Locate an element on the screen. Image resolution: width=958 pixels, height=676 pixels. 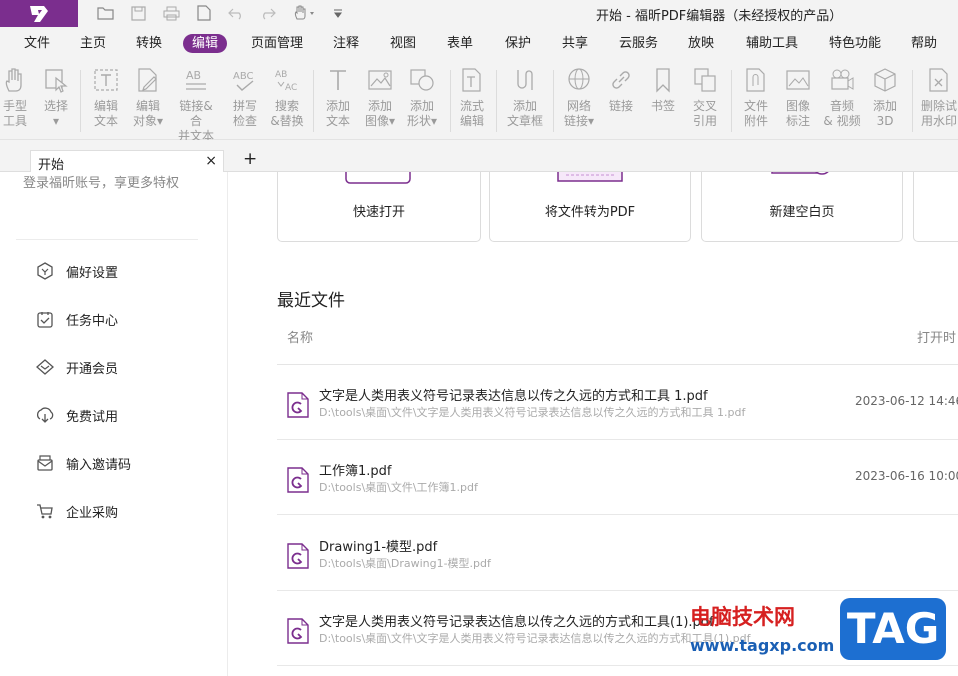
file-open-time: 2023-06-16 10:00 is located at coordinates (906, 476).